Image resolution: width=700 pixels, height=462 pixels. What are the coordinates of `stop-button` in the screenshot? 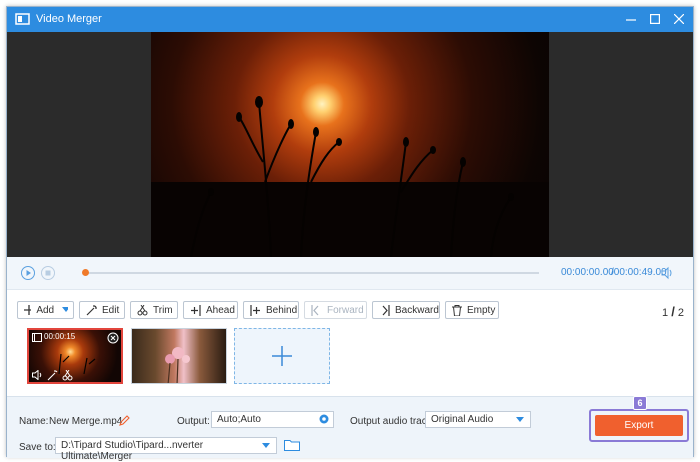 It's located at (48, 273).